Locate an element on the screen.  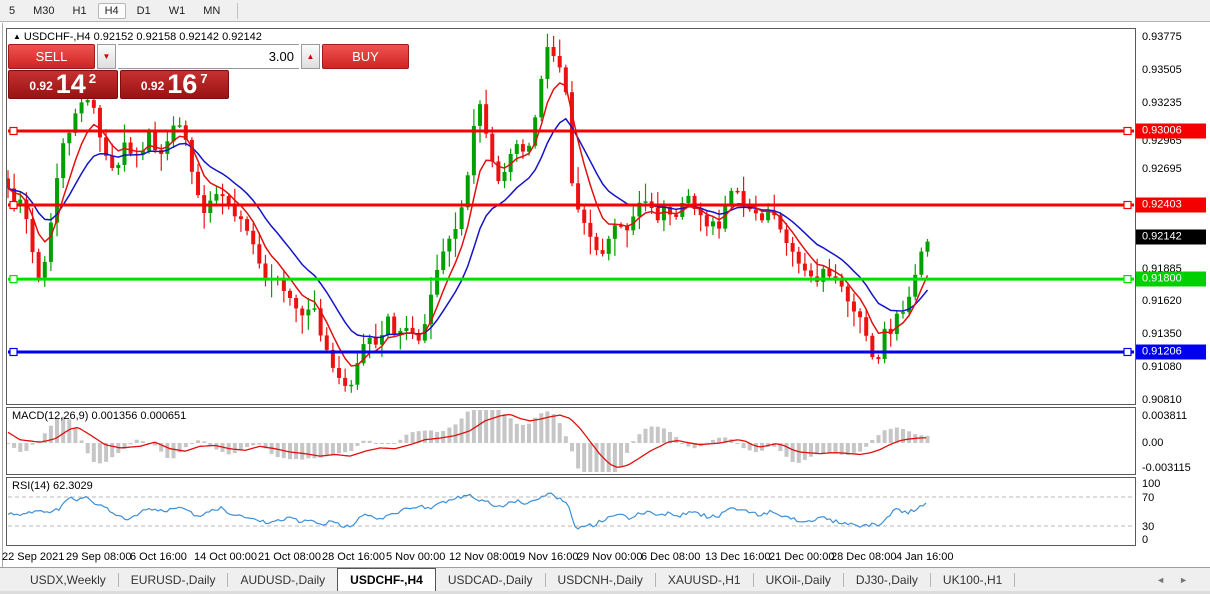
sell-price-pips: 14 is located at coordinates (70, 84).